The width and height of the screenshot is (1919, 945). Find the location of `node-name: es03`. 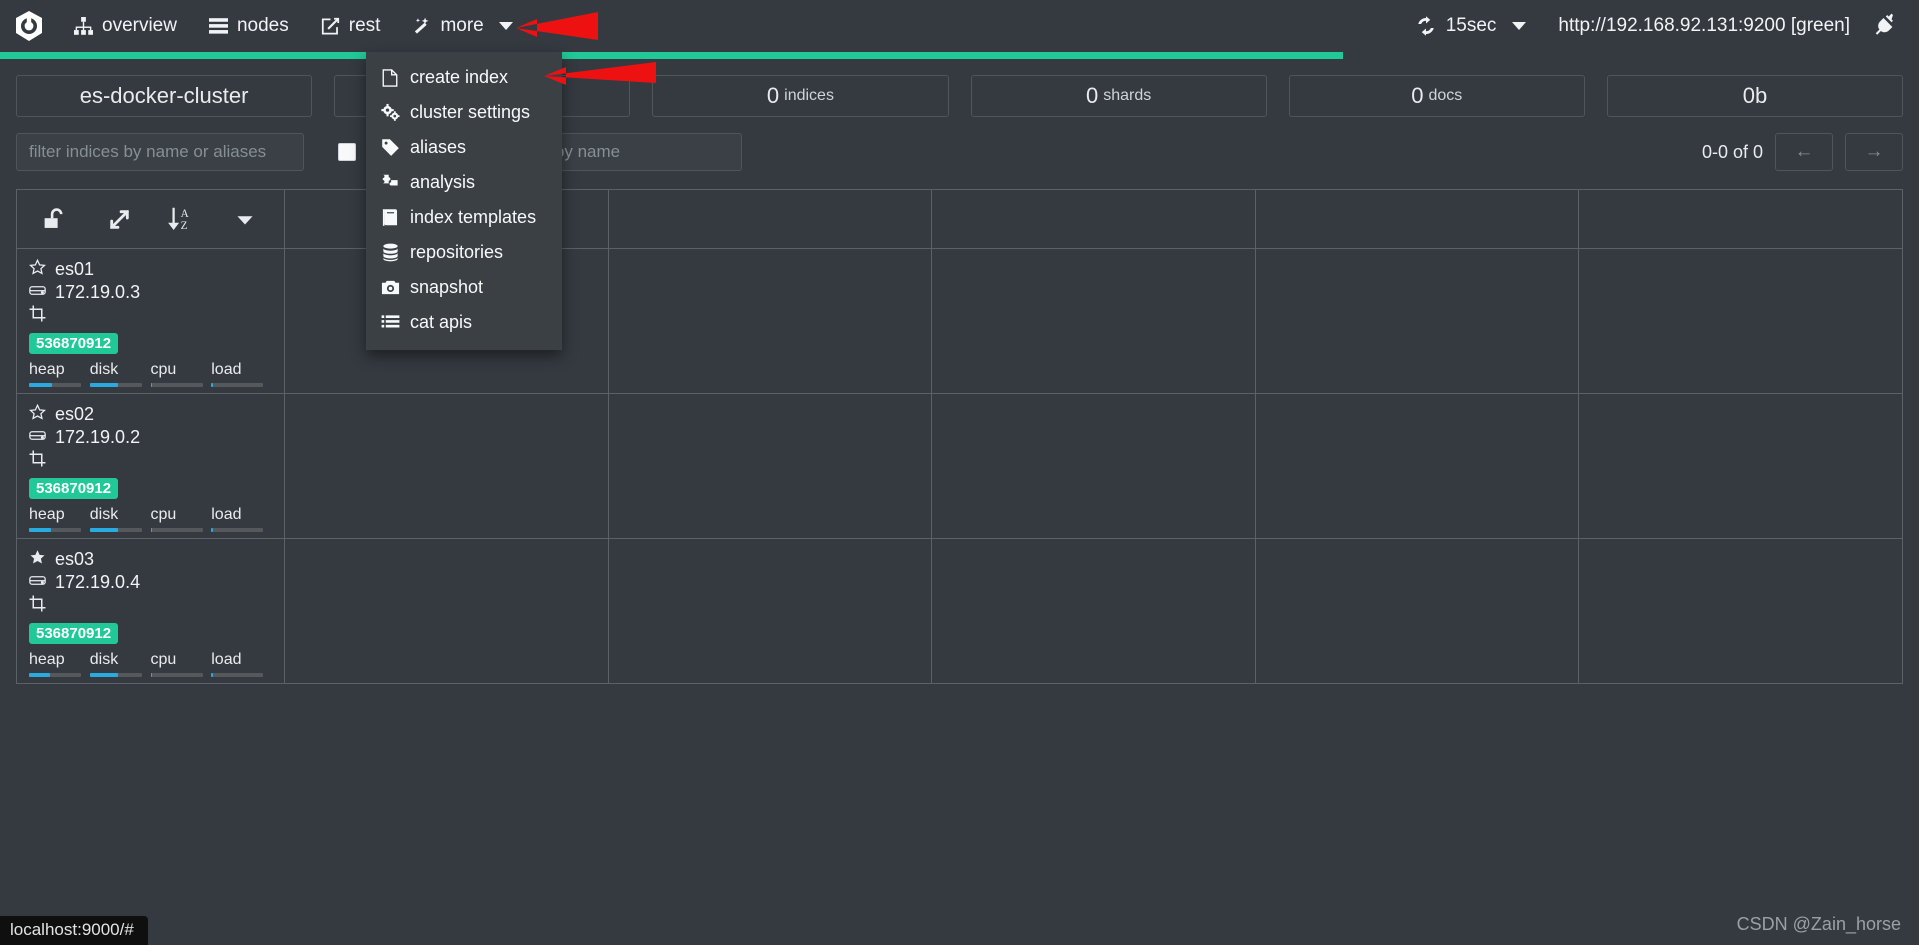

node-name: es03 is located at coordinates (75, 559).